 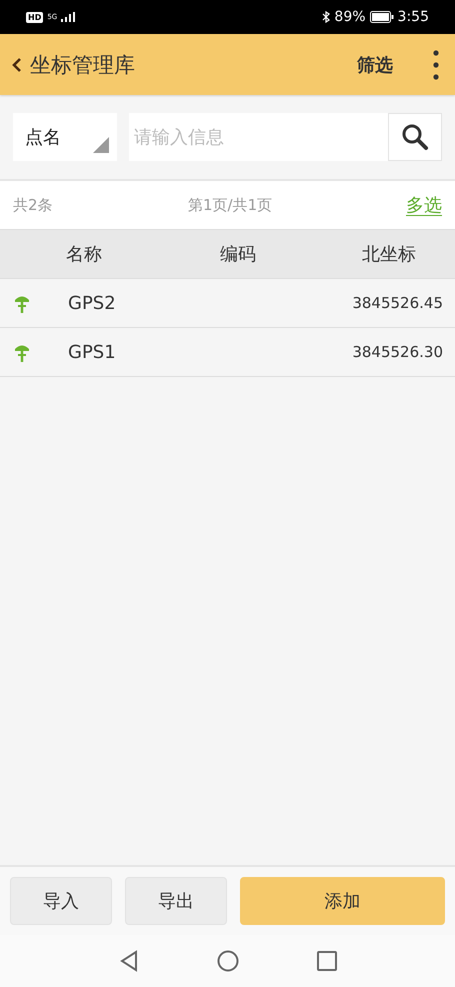 I want to click on back-icon, so click(x=128, y=961).